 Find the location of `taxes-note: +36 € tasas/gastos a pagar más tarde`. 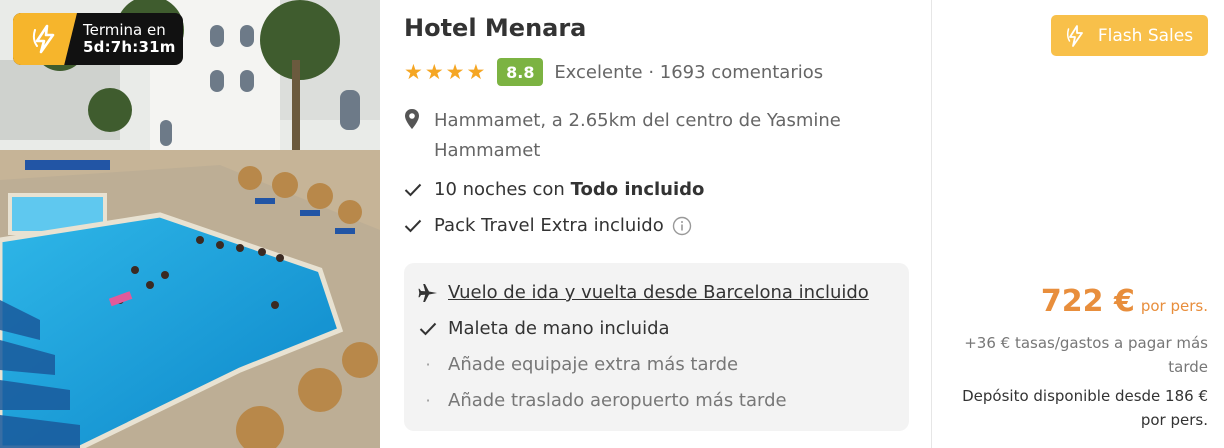

taxes-note: +36 € tasas/gastos a pagar más tarde is located at coordinates (1086, 355).